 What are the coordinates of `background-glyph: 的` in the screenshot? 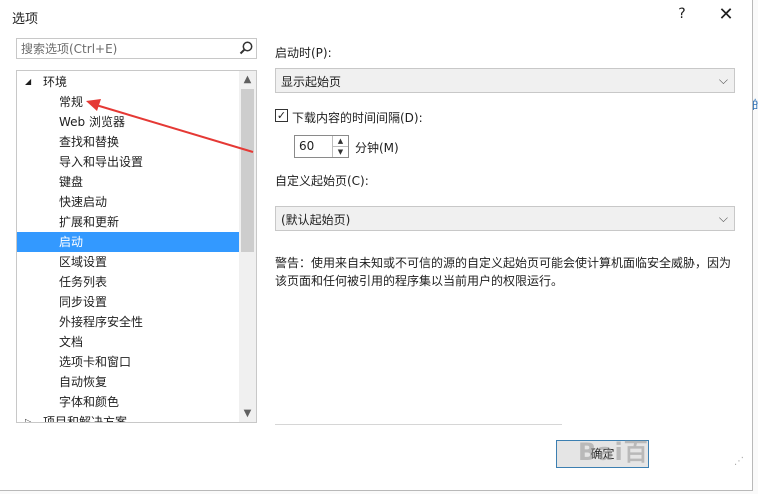 It's located at (755, 104).